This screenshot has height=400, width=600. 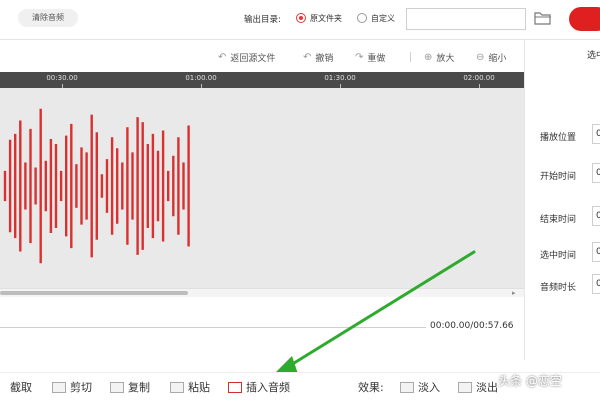 I want to click on copy-button: 复制, so click(x=130, y=387).